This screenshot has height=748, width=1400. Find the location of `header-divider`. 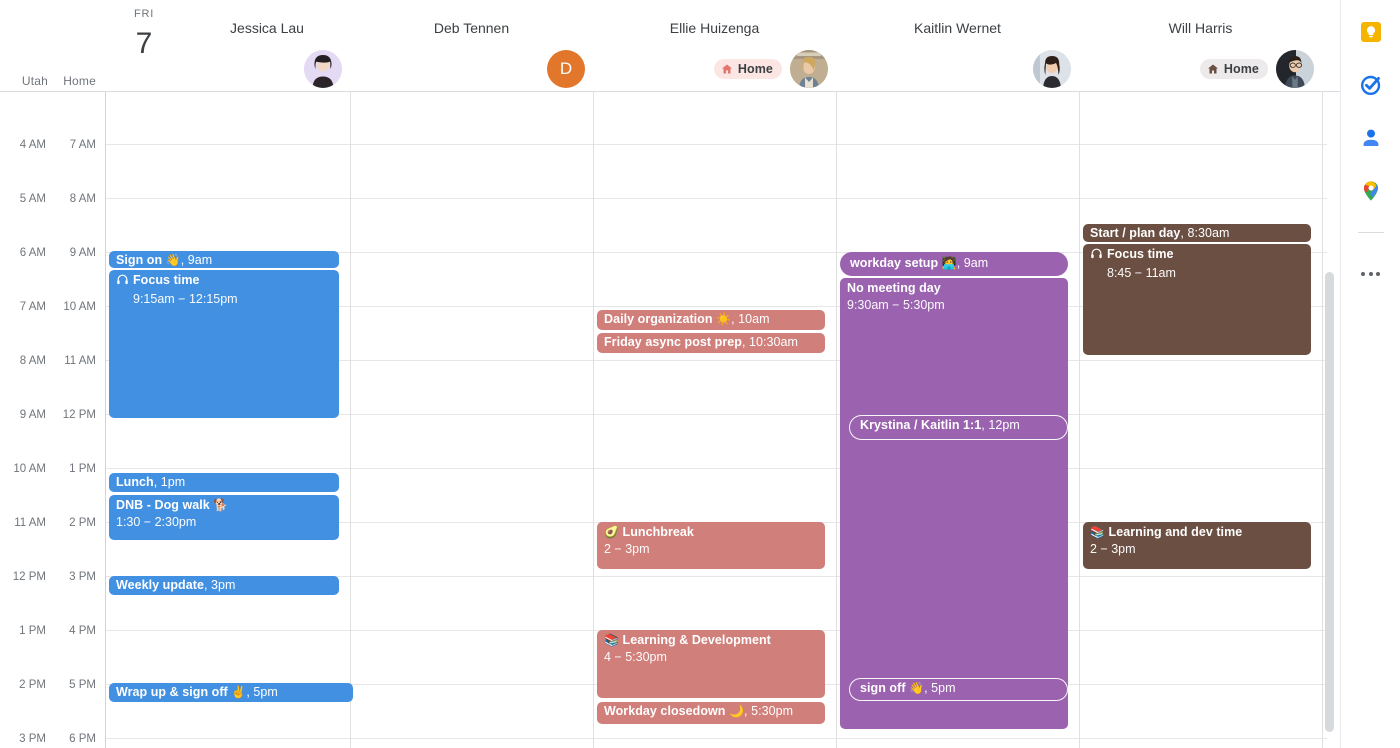

header-divider is located at coordinates (670, 91).